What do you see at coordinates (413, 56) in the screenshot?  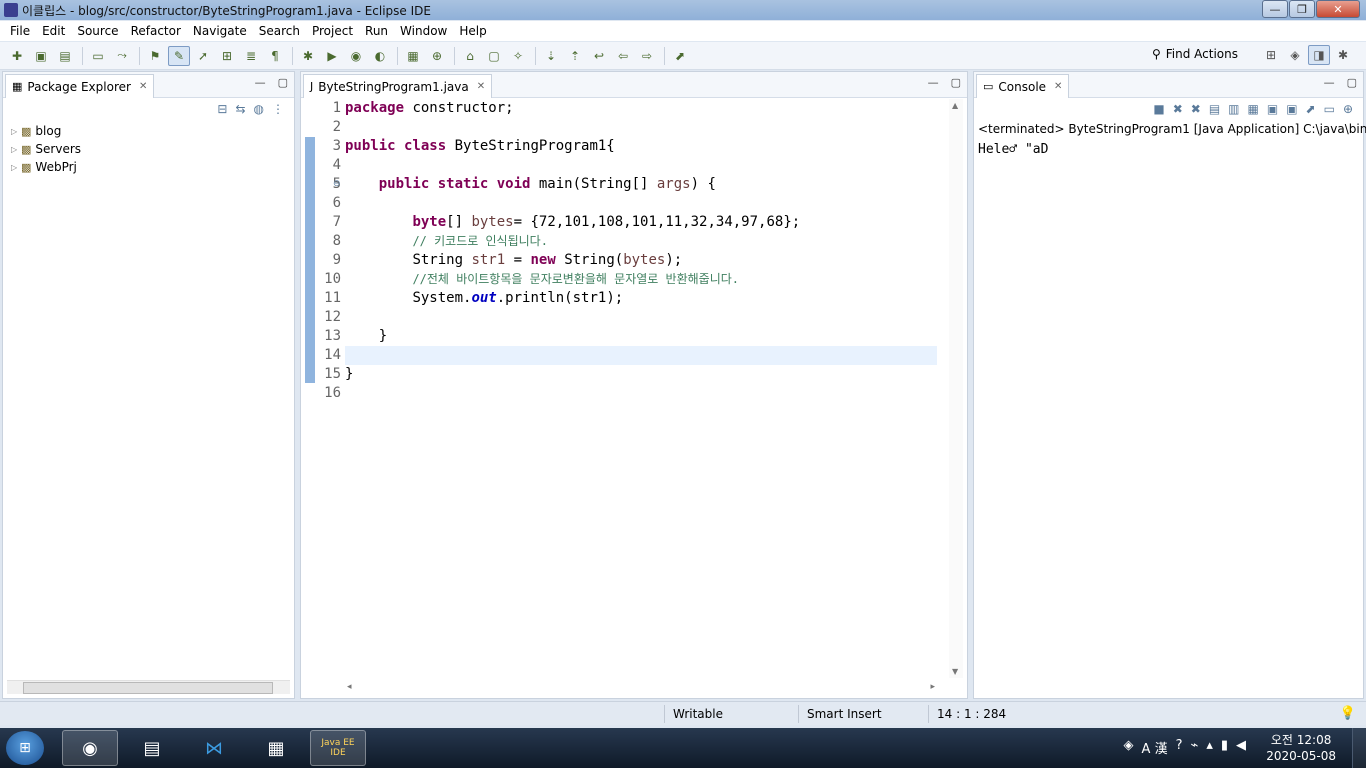 I see `new-package-icon: ▦` at bounding box center [413, 56].